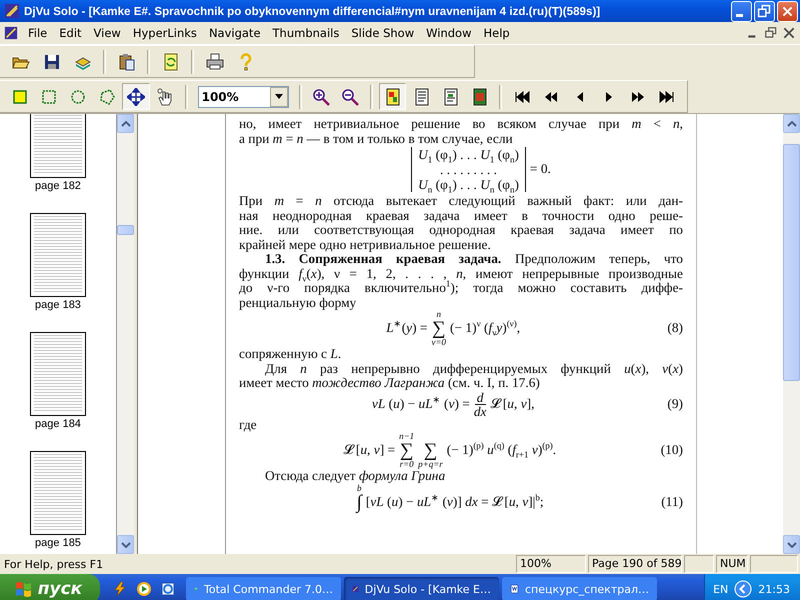 This screenshot has width=800, height=600. Describe the element at coordinates (421, 404) in the screenshot. I see `formula-text: vL (u) − uL$^{∗}$ (v) =` at that location.